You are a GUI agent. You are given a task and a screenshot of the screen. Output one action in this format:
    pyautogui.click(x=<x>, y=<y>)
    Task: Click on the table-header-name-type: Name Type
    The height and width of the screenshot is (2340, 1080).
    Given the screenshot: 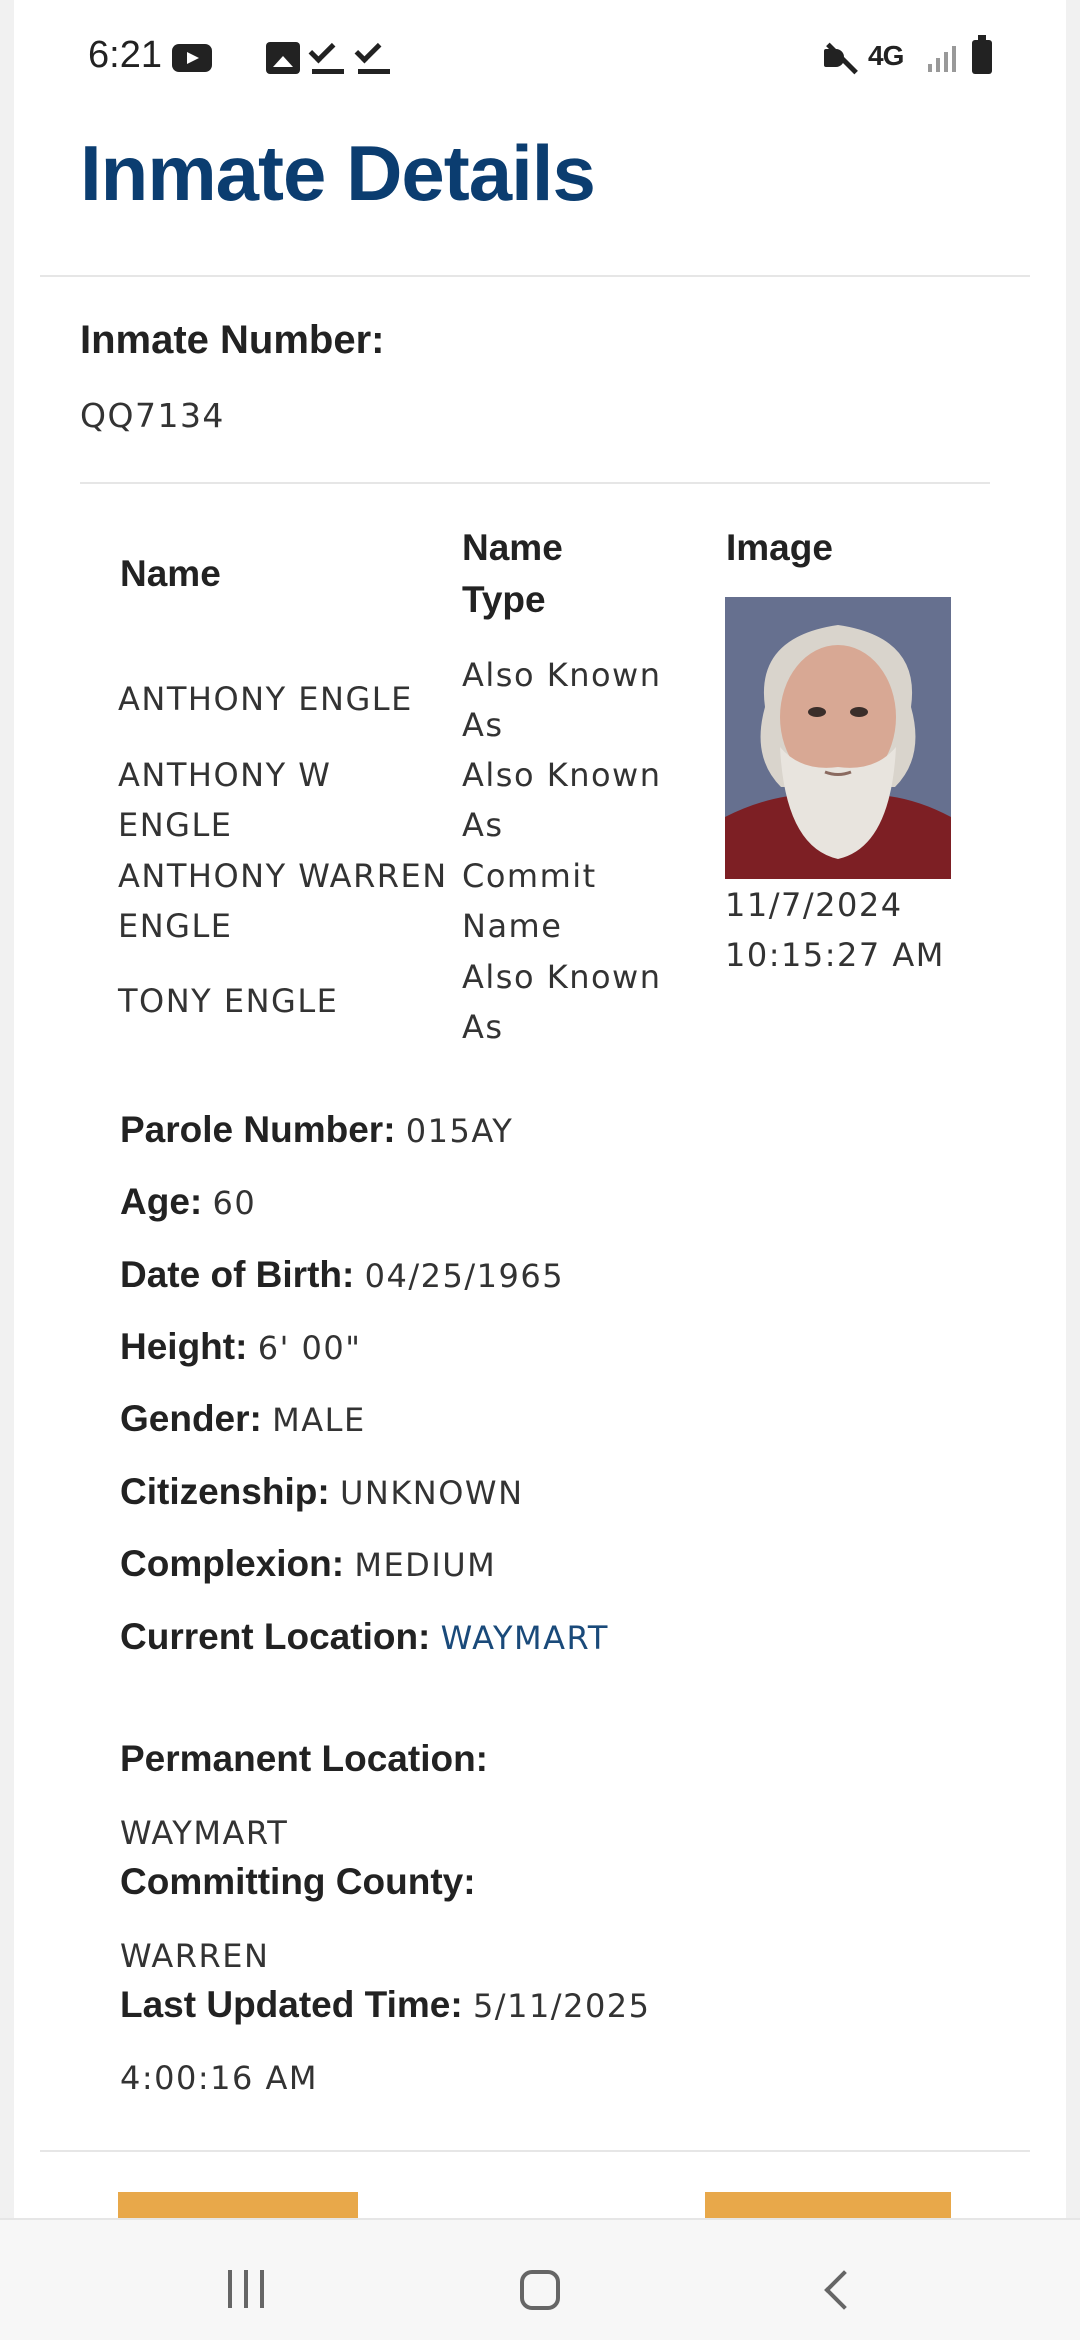 What is the action you would take?
    pyautogui.click(x=512, y=573)
    